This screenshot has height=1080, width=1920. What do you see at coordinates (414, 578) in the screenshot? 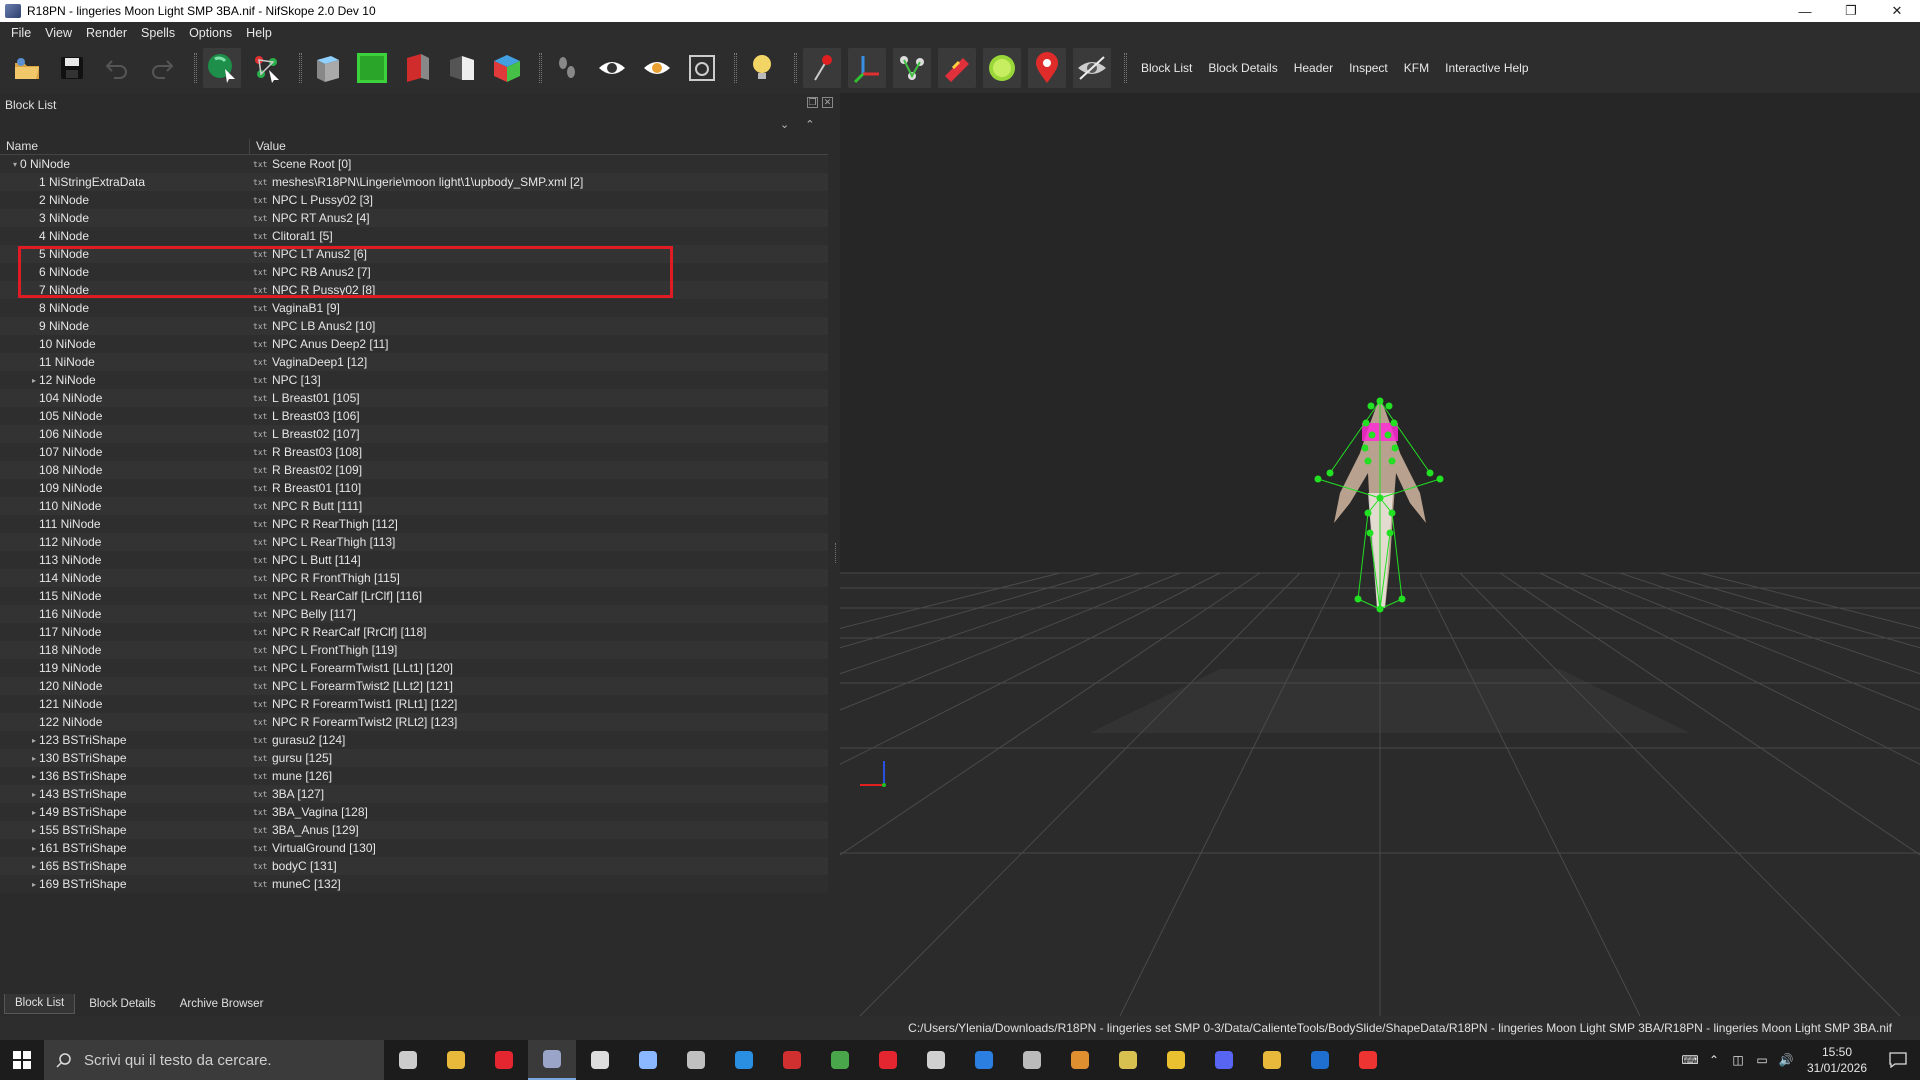
I see `tree-row: 114 NiNode txt NPC R FrontThigh [115]` at bounding box center [414, 578].